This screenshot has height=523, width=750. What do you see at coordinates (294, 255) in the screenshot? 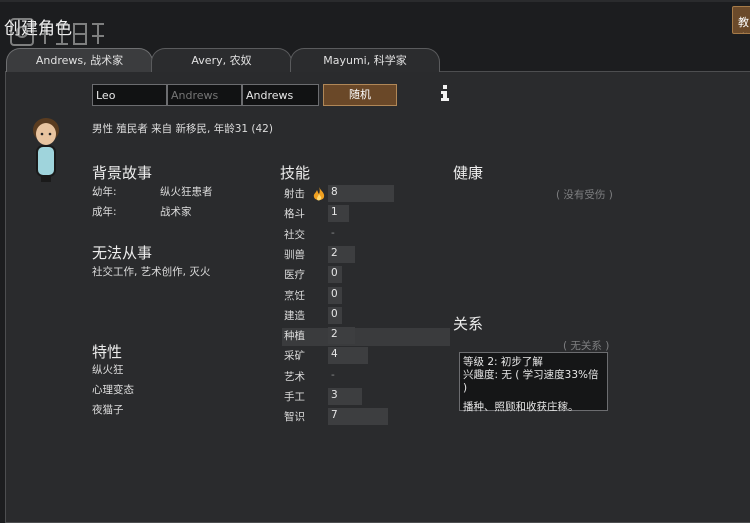
I see `skill-name: 驯兽` at bounding box center [294, 255].